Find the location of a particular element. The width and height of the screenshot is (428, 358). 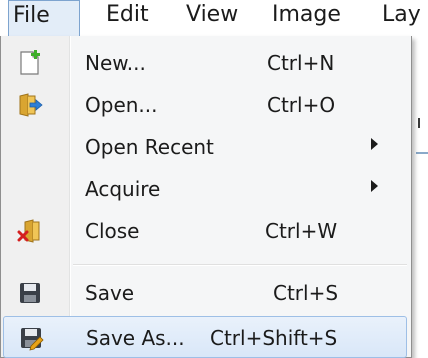

background-content is located at coordinates (419, 123).